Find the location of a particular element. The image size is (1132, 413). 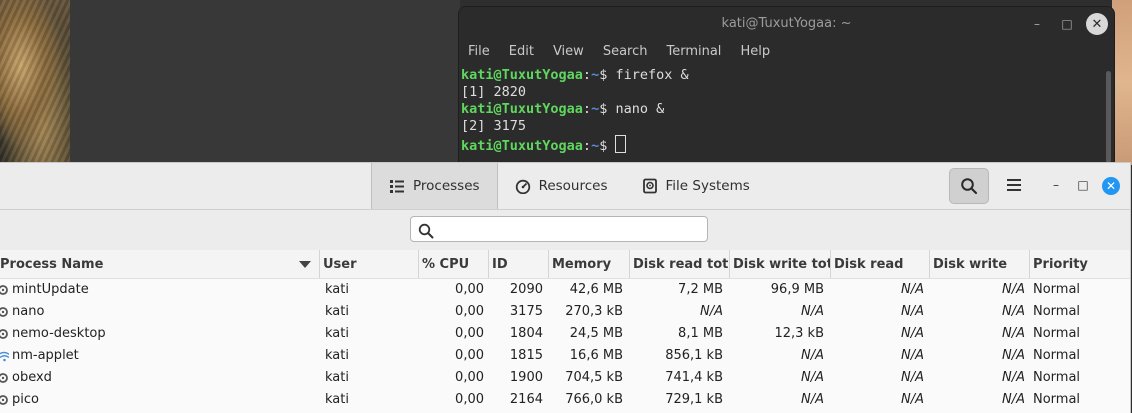

cell-id: 1900 is located at coordinates (526, 377).